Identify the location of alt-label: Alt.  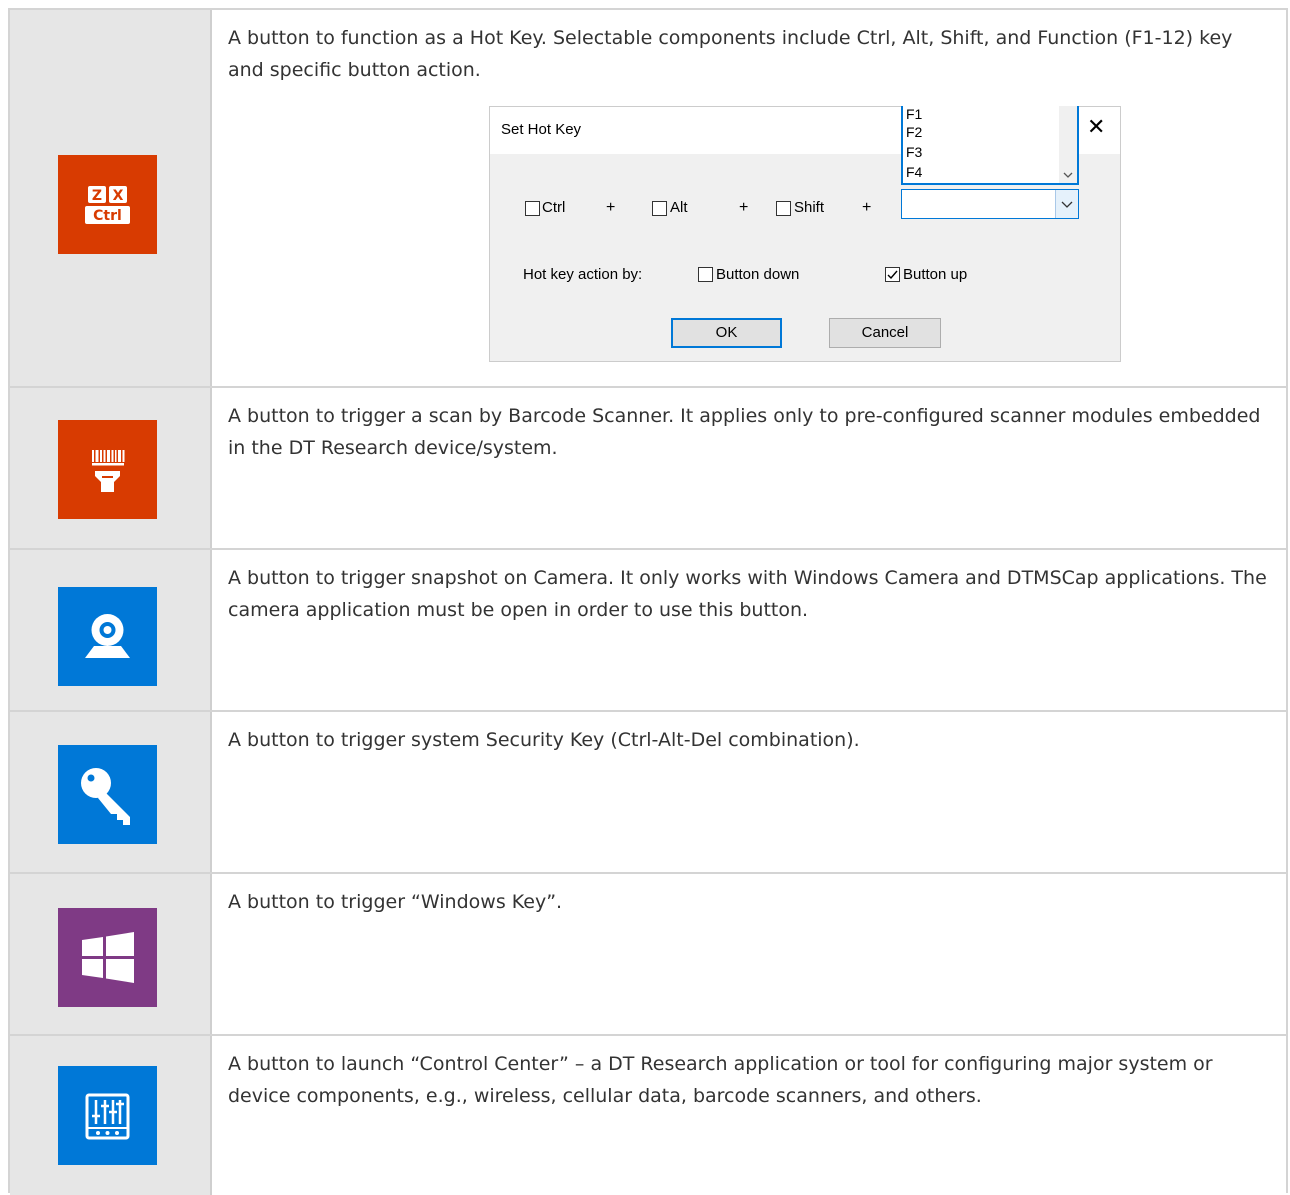
(679, 207).